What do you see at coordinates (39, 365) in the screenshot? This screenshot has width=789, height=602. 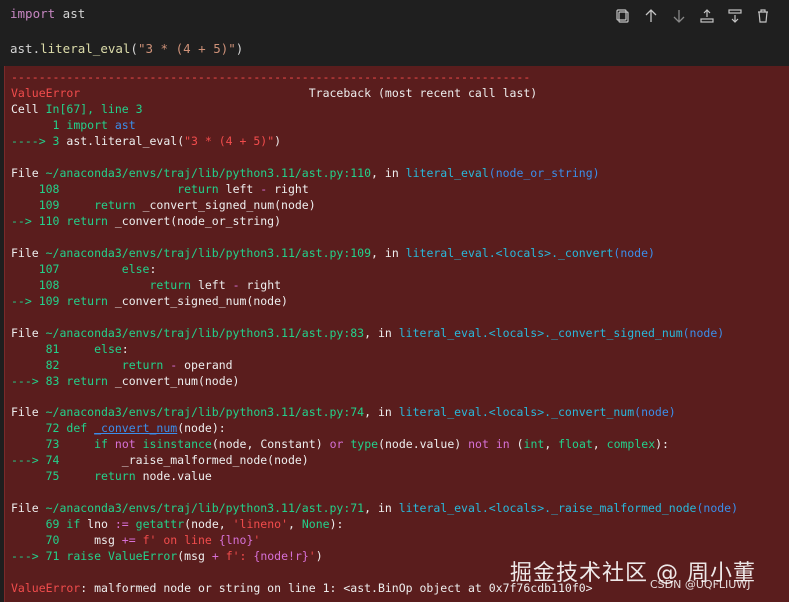 I see `line-number: 82` at bounding box center [39, 365].